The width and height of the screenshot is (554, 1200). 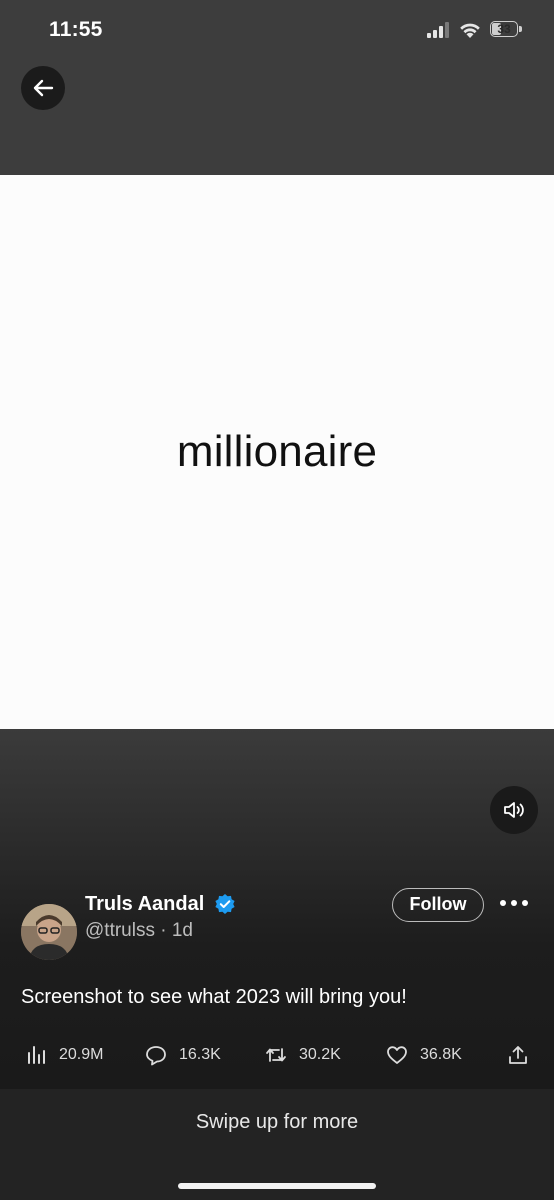 What do you see at coordinates (320, 1054) in the screenshot?
I see `repost-count: 30.2K` at bounding box center [320, 1054].